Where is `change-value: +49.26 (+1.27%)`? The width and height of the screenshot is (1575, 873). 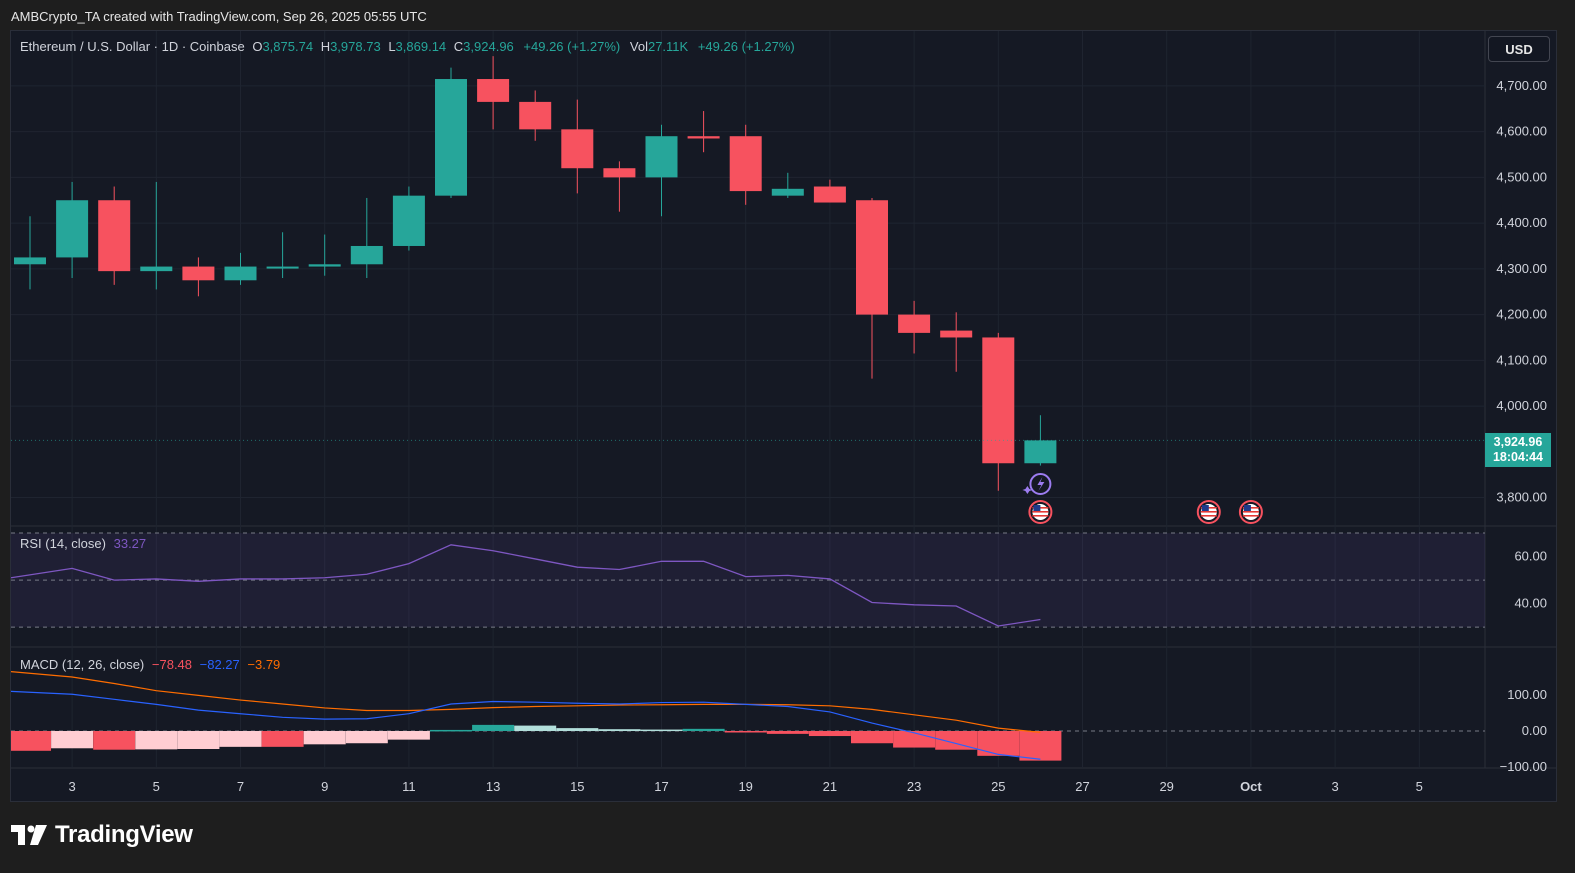
change-value: +49.26 (+1.27%) is located at coordinates (572, 46).